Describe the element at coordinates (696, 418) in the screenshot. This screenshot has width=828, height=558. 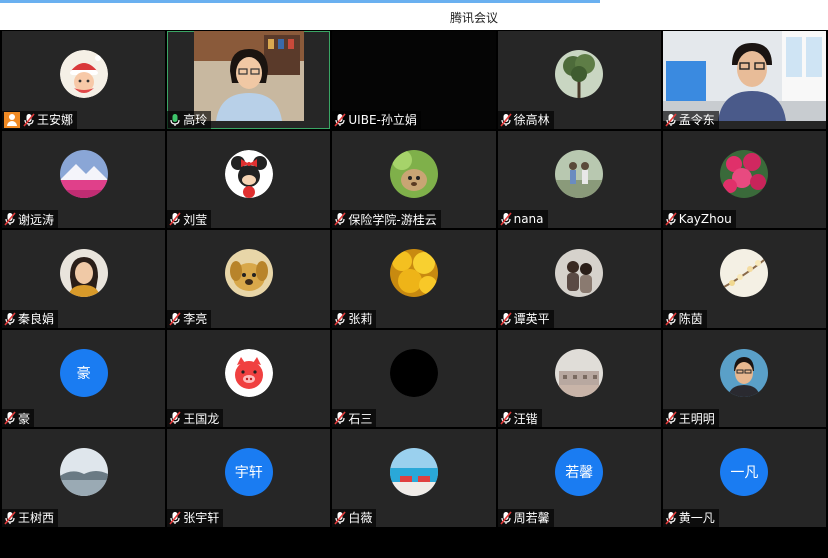
I see `participant-name: 王明明` at that location.